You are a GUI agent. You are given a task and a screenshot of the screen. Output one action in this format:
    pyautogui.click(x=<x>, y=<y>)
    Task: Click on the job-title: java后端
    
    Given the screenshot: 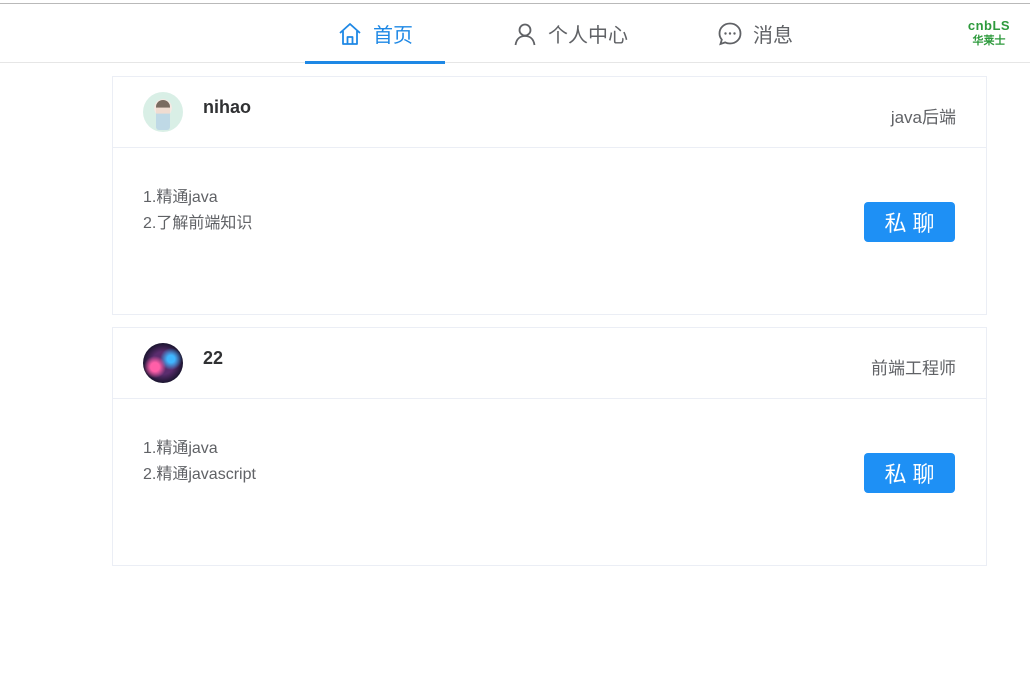 What is the action you would take?
    pyautogui.click(x=923, y=117)
    